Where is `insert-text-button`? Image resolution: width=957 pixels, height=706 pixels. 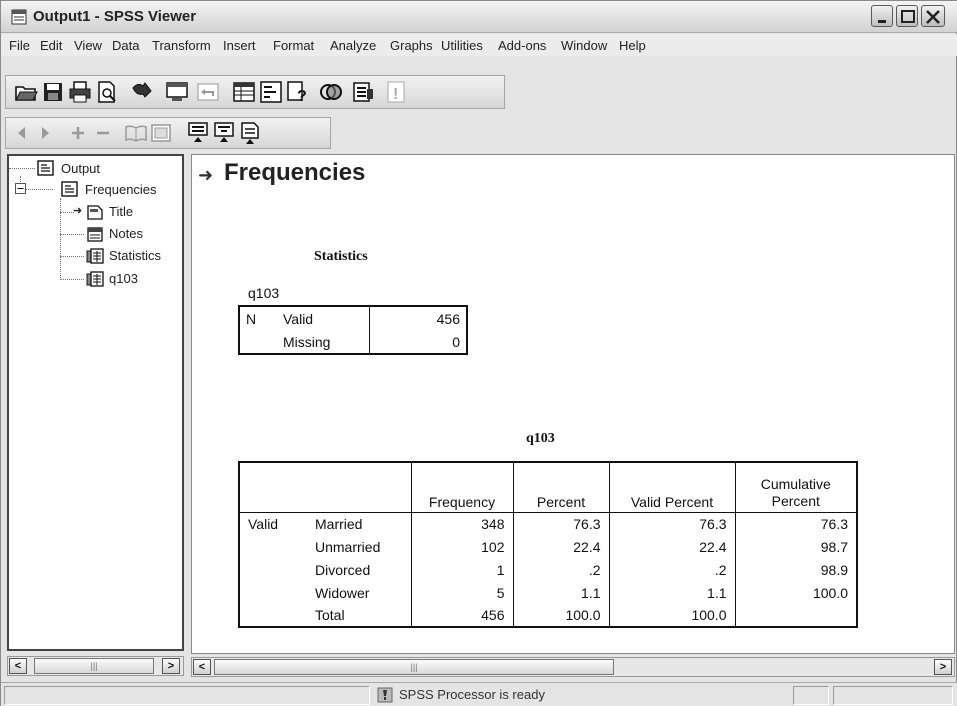 insert-text-button is located at coordinates (250, 133).